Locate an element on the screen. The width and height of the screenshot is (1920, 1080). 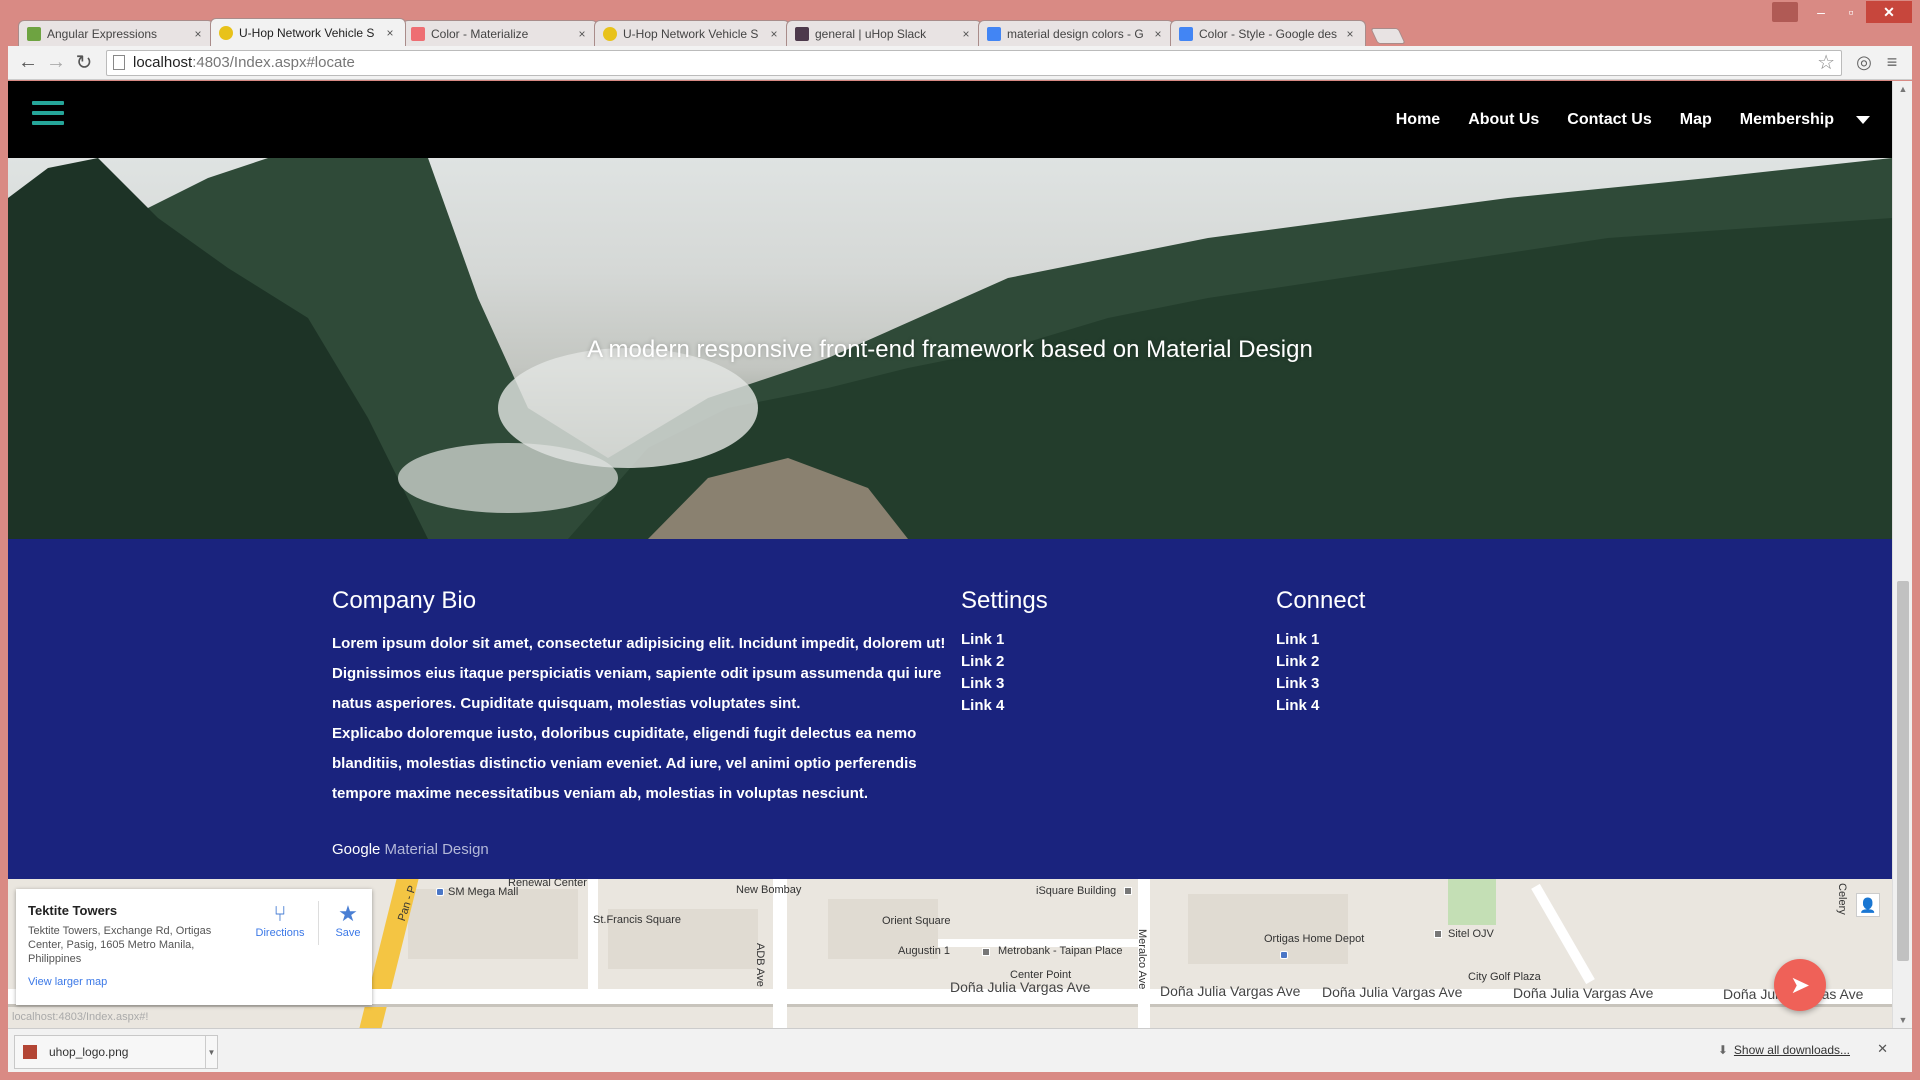
browser-tab: general | uHop Slack × is located at coordinates (884, 33).